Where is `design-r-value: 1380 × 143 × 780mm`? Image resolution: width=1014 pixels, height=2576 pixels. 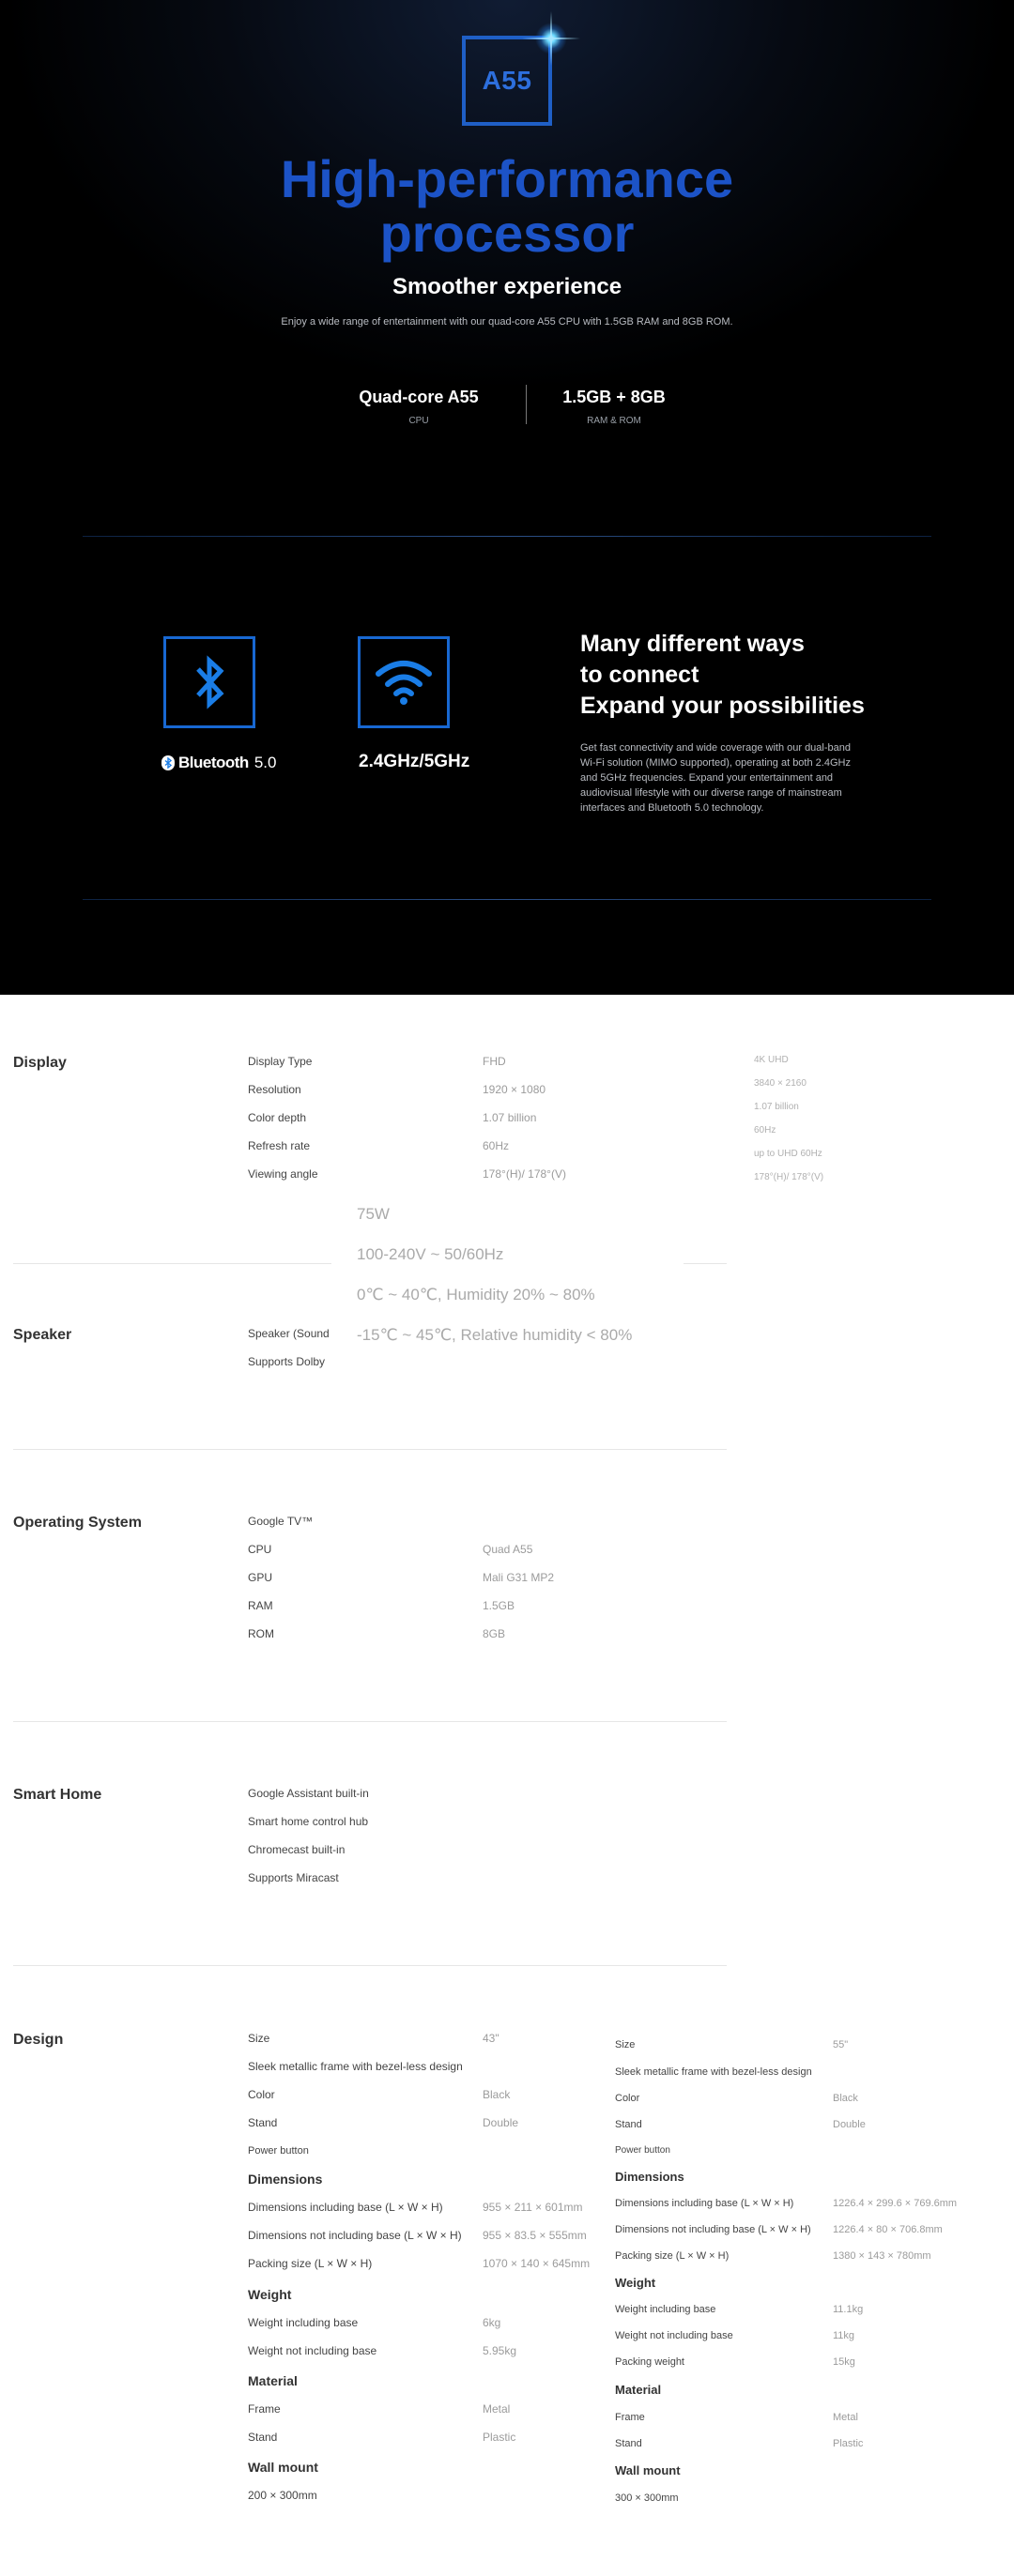 design-r-value: 1380 × 143 × 780mm is located at coordinates (882, 2256).